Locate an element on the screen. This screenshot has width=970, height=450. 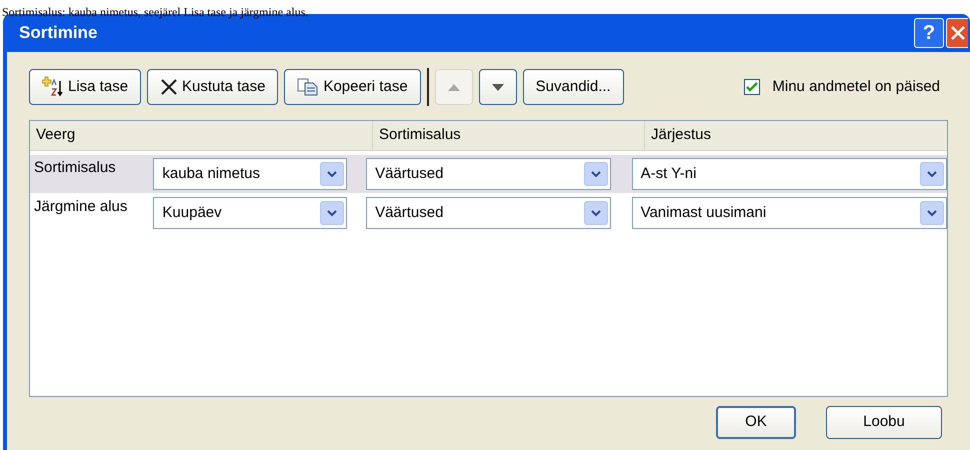
close-icon is located at coordinates (958, 33).